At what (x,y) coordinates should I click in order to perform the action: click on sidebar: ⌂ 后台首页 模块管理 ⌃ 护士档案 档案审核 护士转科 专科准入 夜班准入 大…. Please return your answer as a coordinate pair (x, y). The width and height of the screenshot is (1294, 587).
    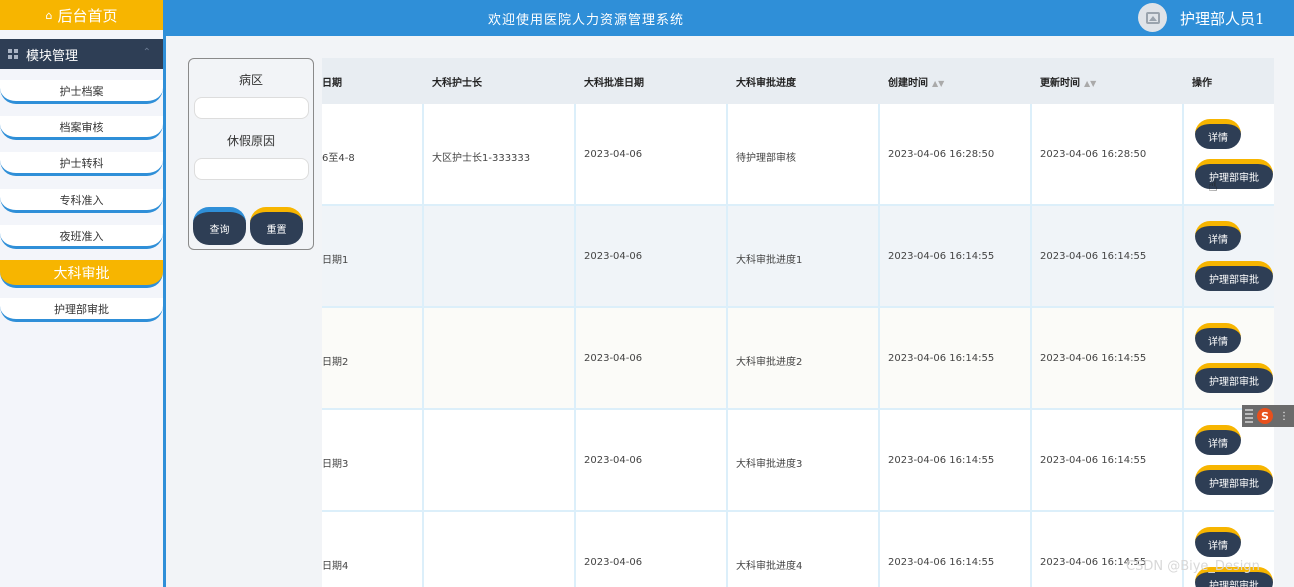
    Looking at the image, I should click on (83, 293).